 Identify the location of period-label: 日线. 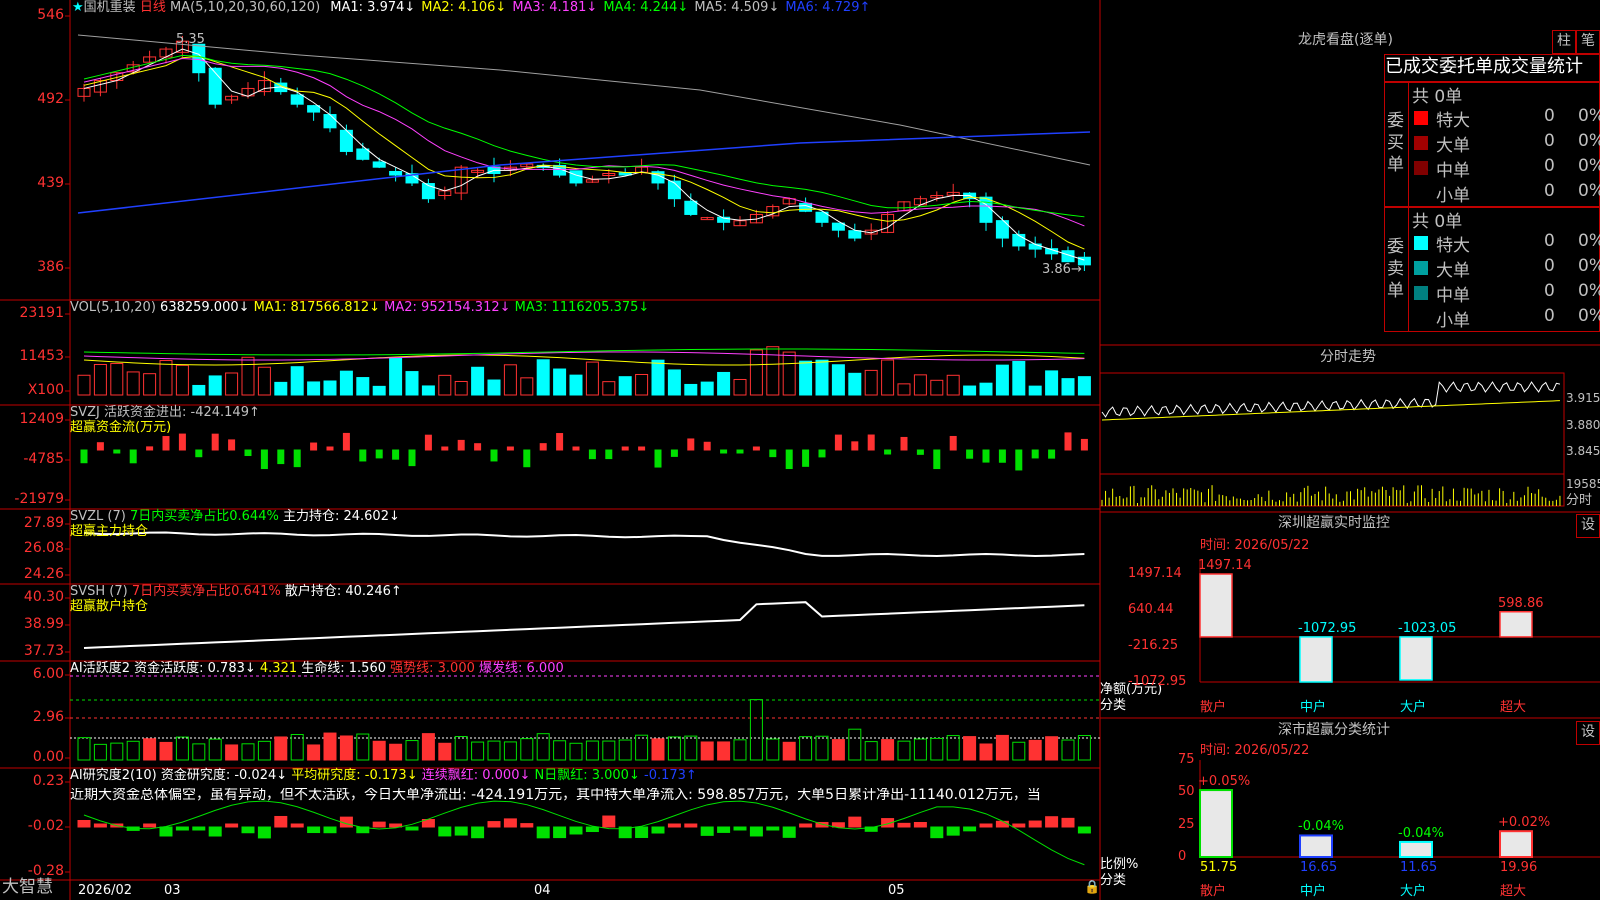
(153, 7).